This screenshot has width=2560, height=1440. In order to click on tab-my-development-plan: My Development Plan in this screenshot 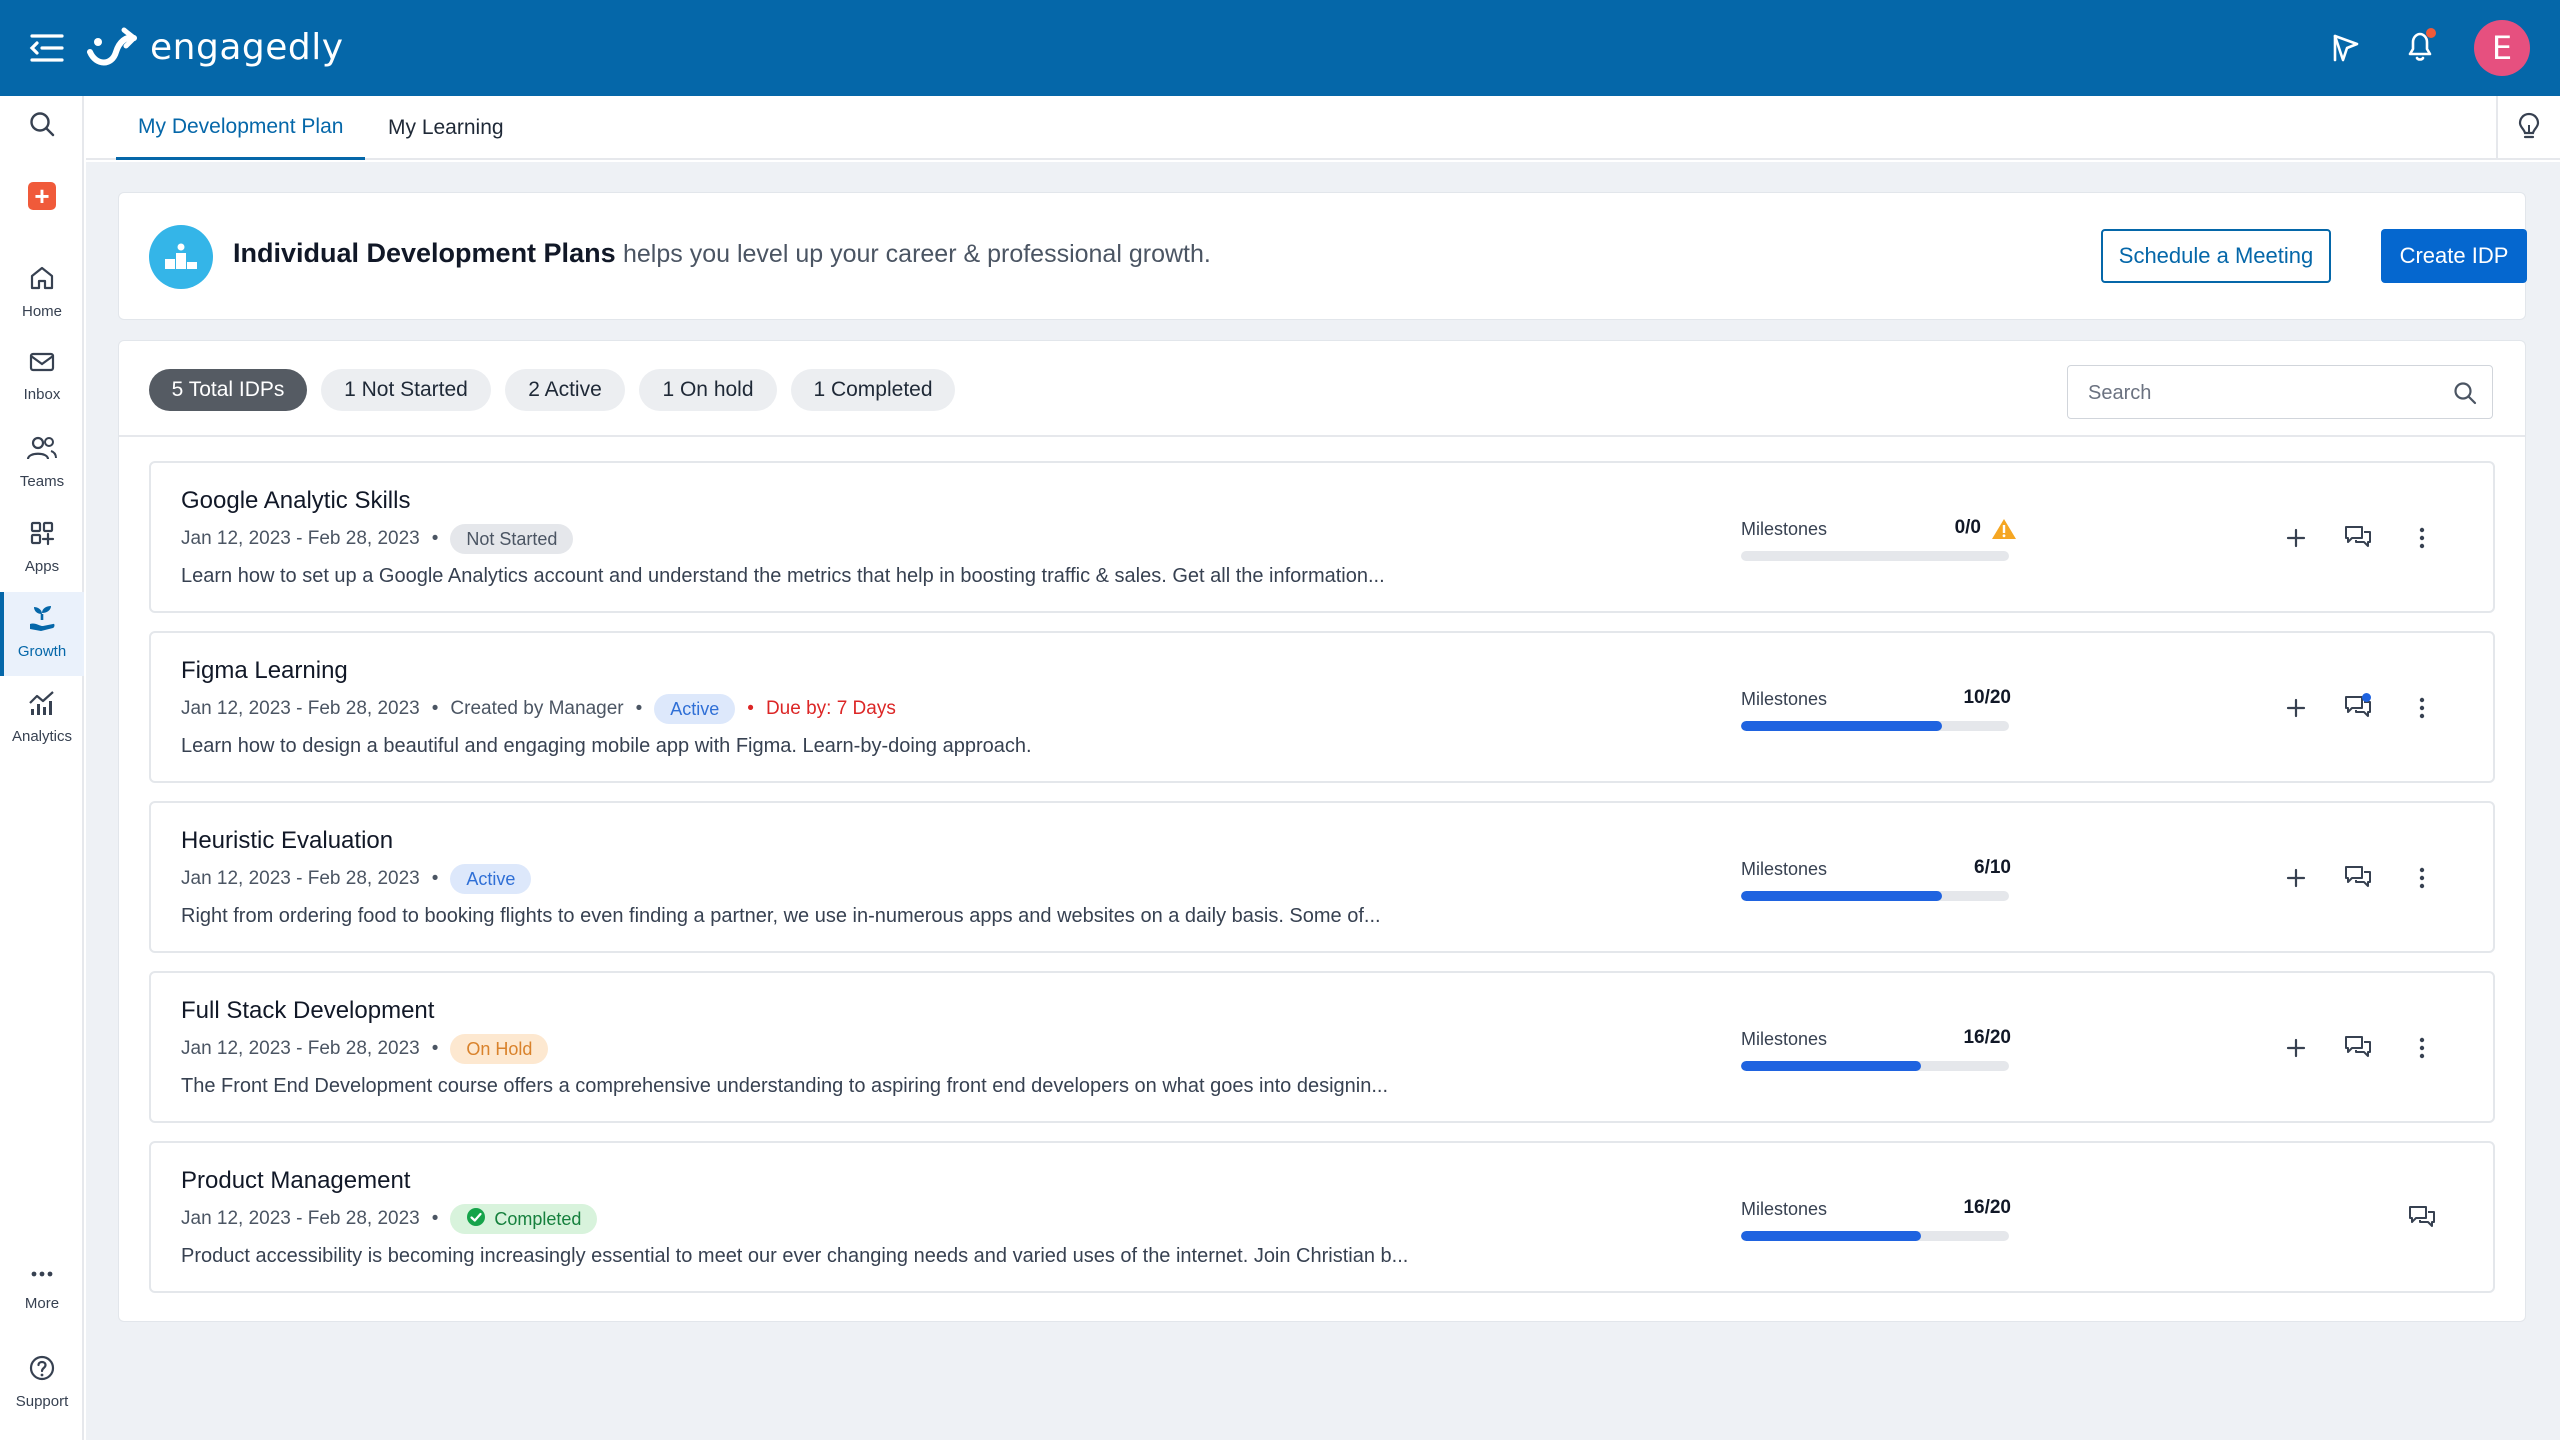, I will do `click(241, 128)`.